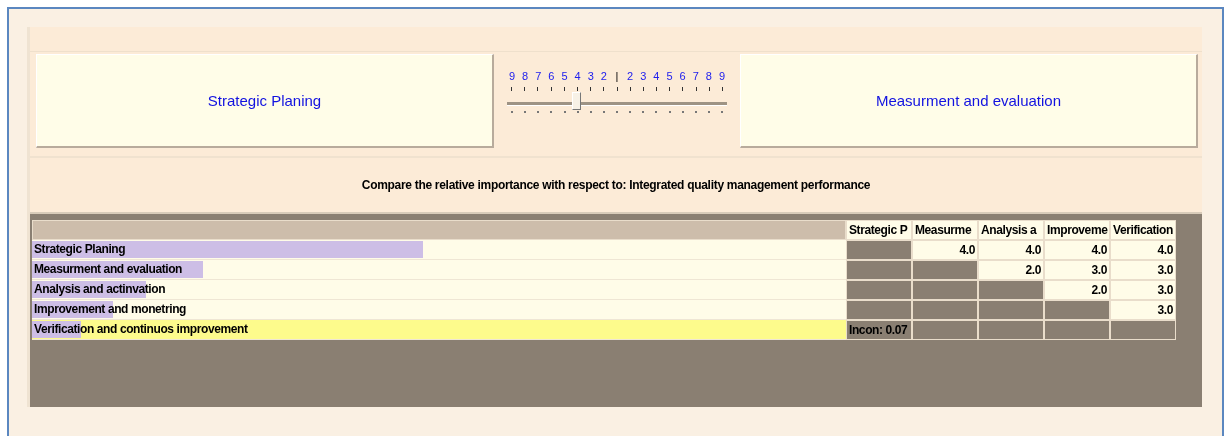  Describe the element at coordinates (140, 329) in the screenshot. I see `row-label: Verification and continuos improvement` at that location.